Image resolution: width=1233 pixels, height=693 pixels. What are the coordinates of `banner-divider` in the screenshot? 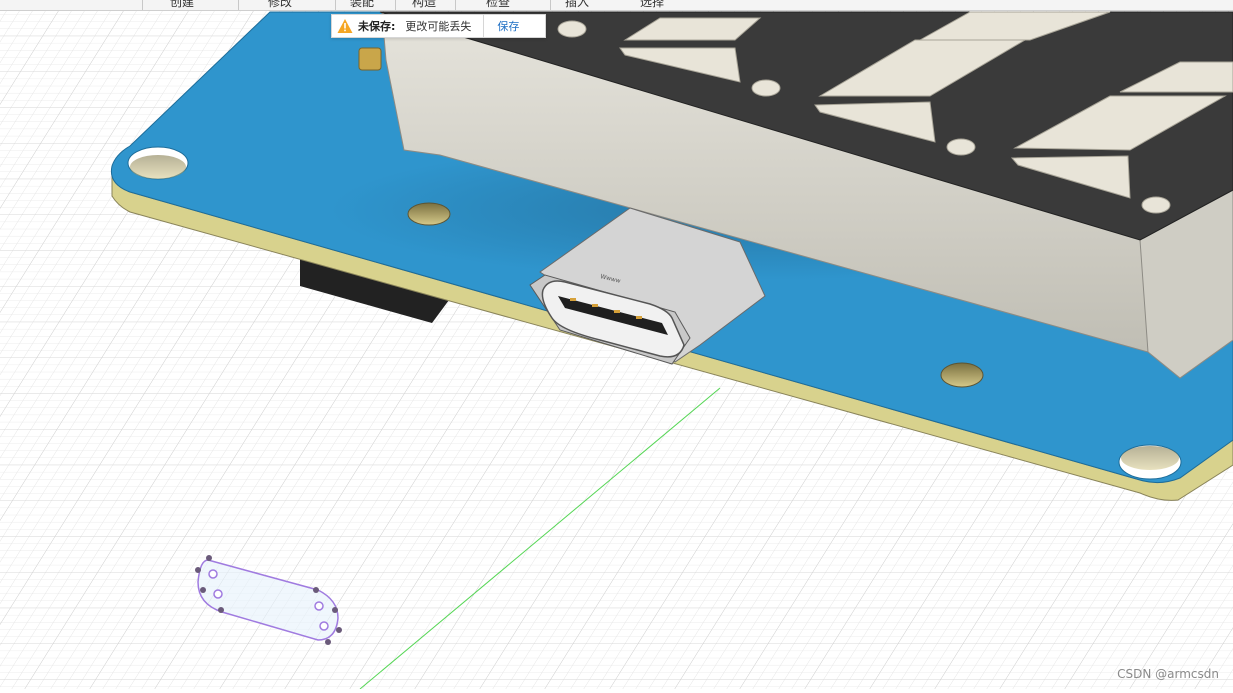 It's located at (484, 26).